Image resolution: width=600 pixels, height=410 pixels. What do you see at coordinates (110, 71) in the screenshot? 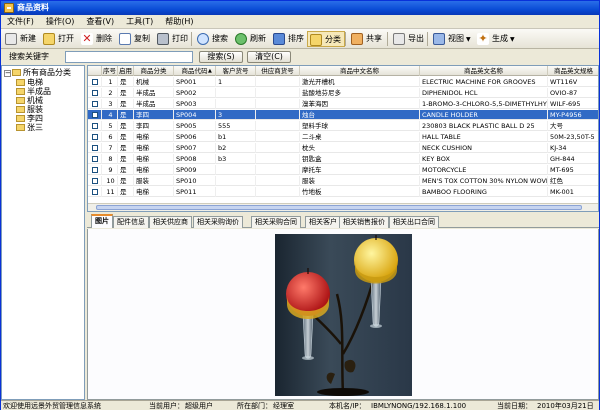
I see `column-header-col-index: 序号` at bounding box center [110, 71].